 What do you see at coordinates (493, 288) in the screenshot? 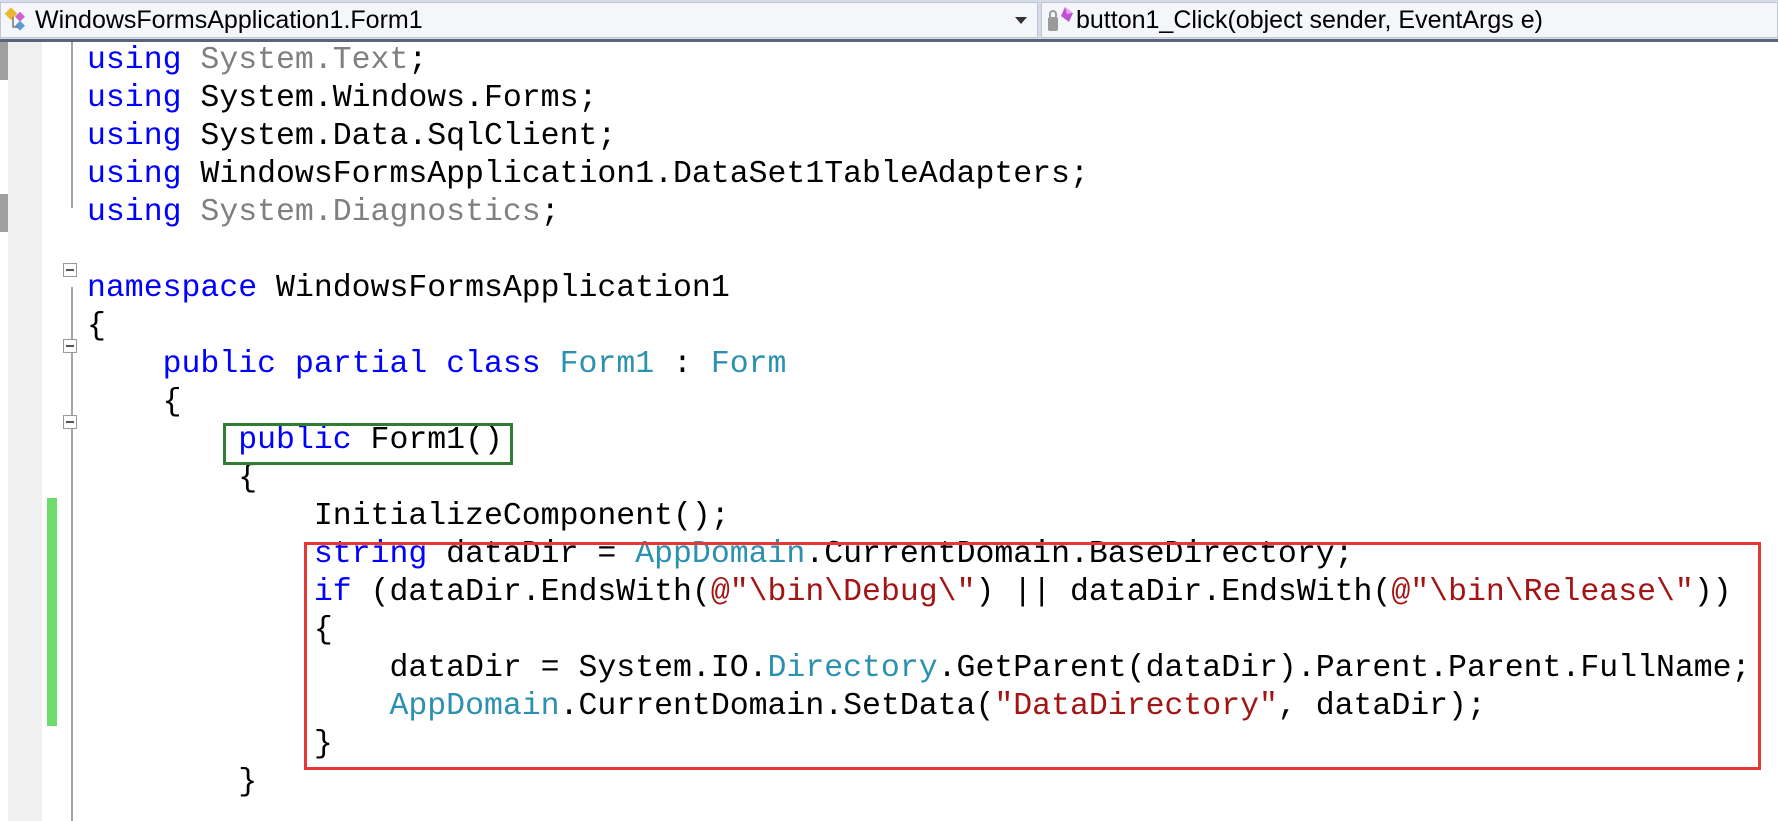
I see `code-token: WindowsFormsApplication1` at bounding box center [493, 288].